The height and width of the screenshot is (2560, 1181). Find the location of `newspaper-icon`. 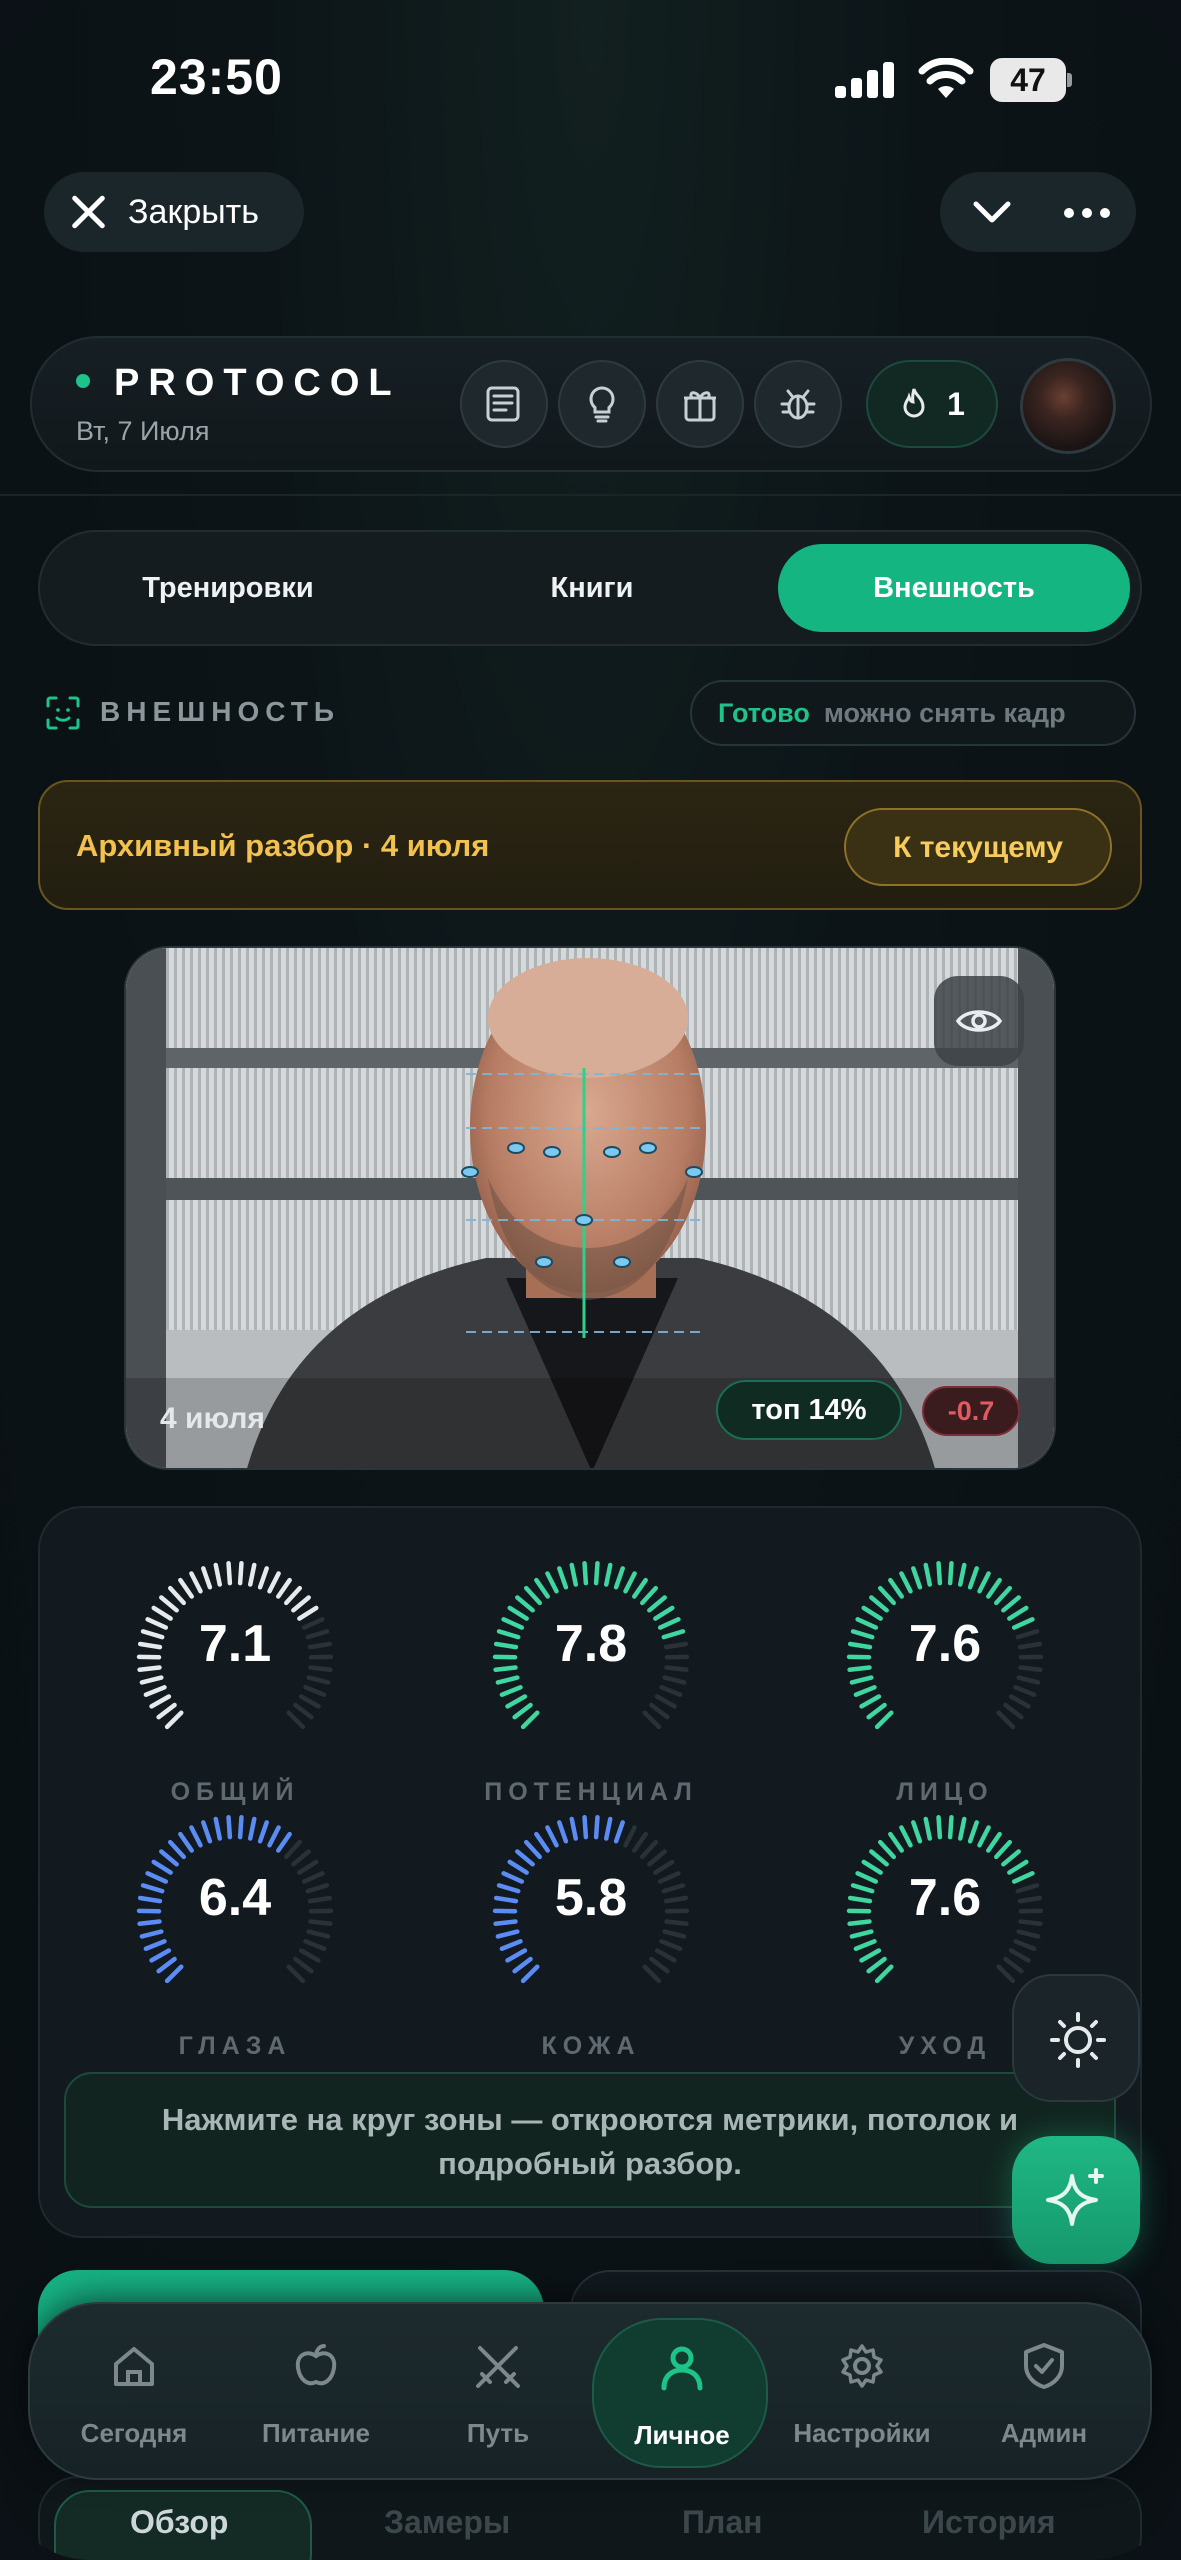

newspaper-icon is located at coordinates (503, 404).